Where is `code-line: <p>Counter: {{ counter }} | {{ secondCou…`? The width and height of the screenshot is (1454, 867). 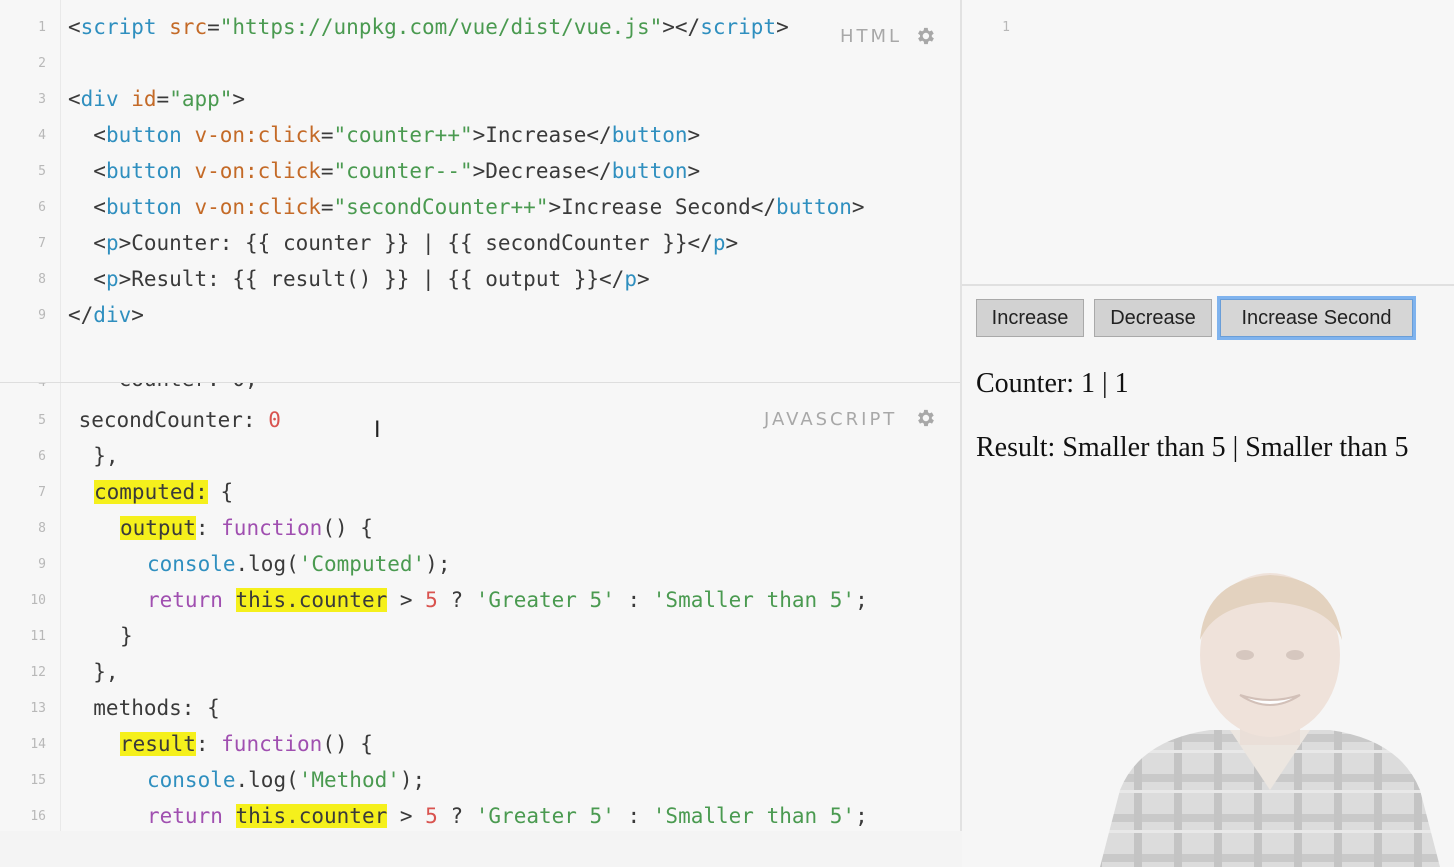 code-line: <p>Counter: {{ counter }} | {{ secondCou… is located at coordinates (403, 243).